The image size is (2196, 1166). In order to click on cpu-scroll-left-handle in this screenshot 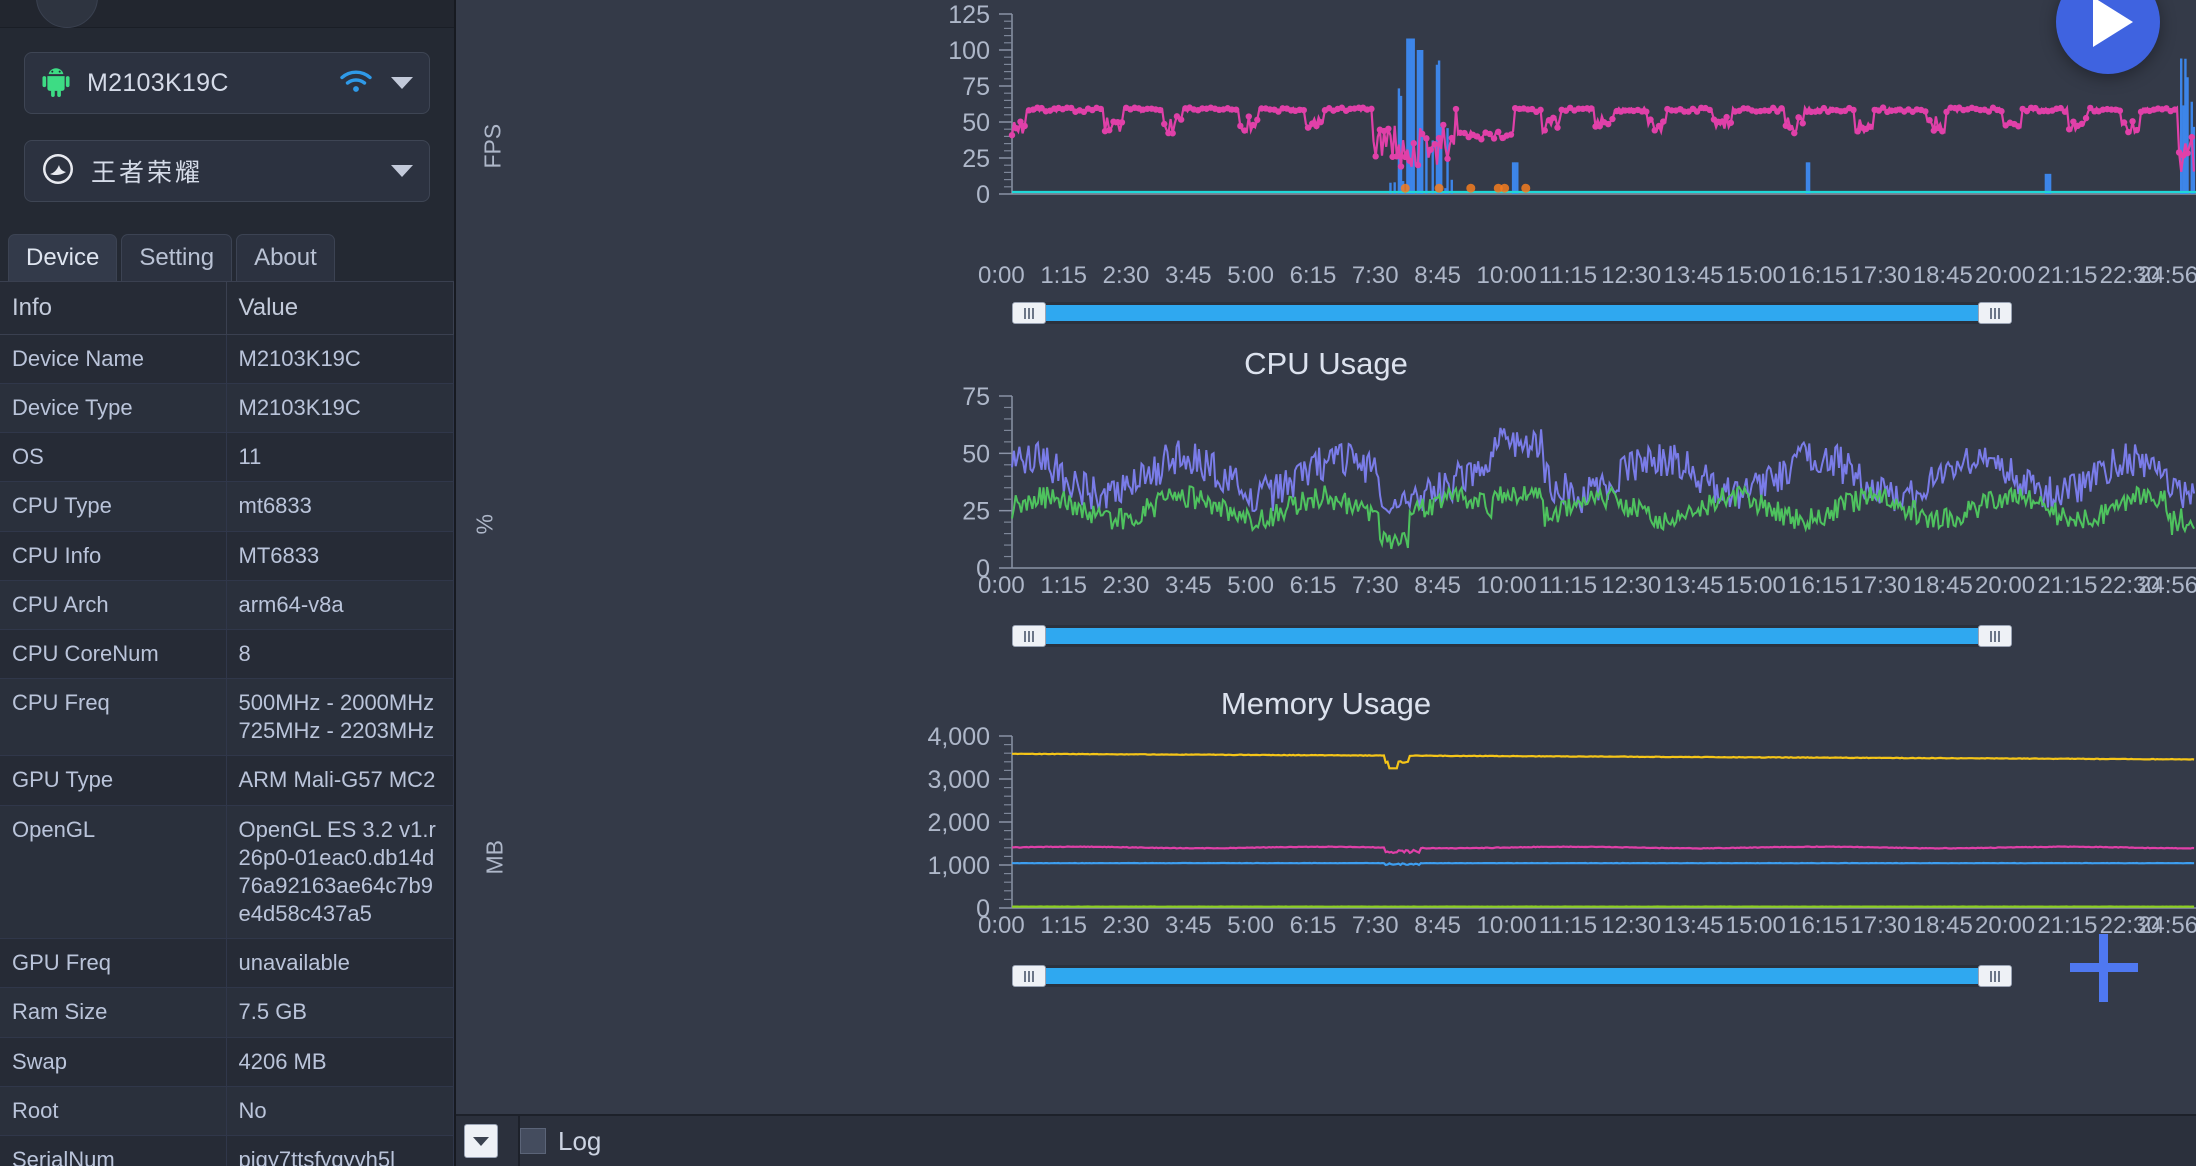, I will do `click(1029, 636)`.